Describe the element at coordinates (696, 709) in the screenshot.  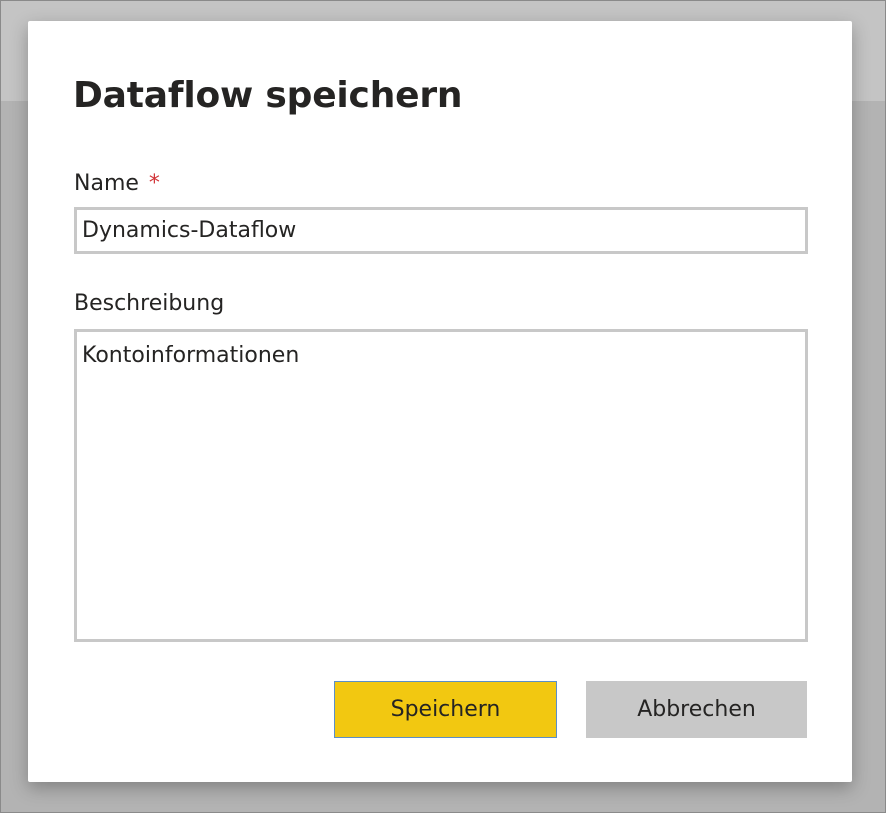
I see `cancel-button: Abbrechen` at that location.